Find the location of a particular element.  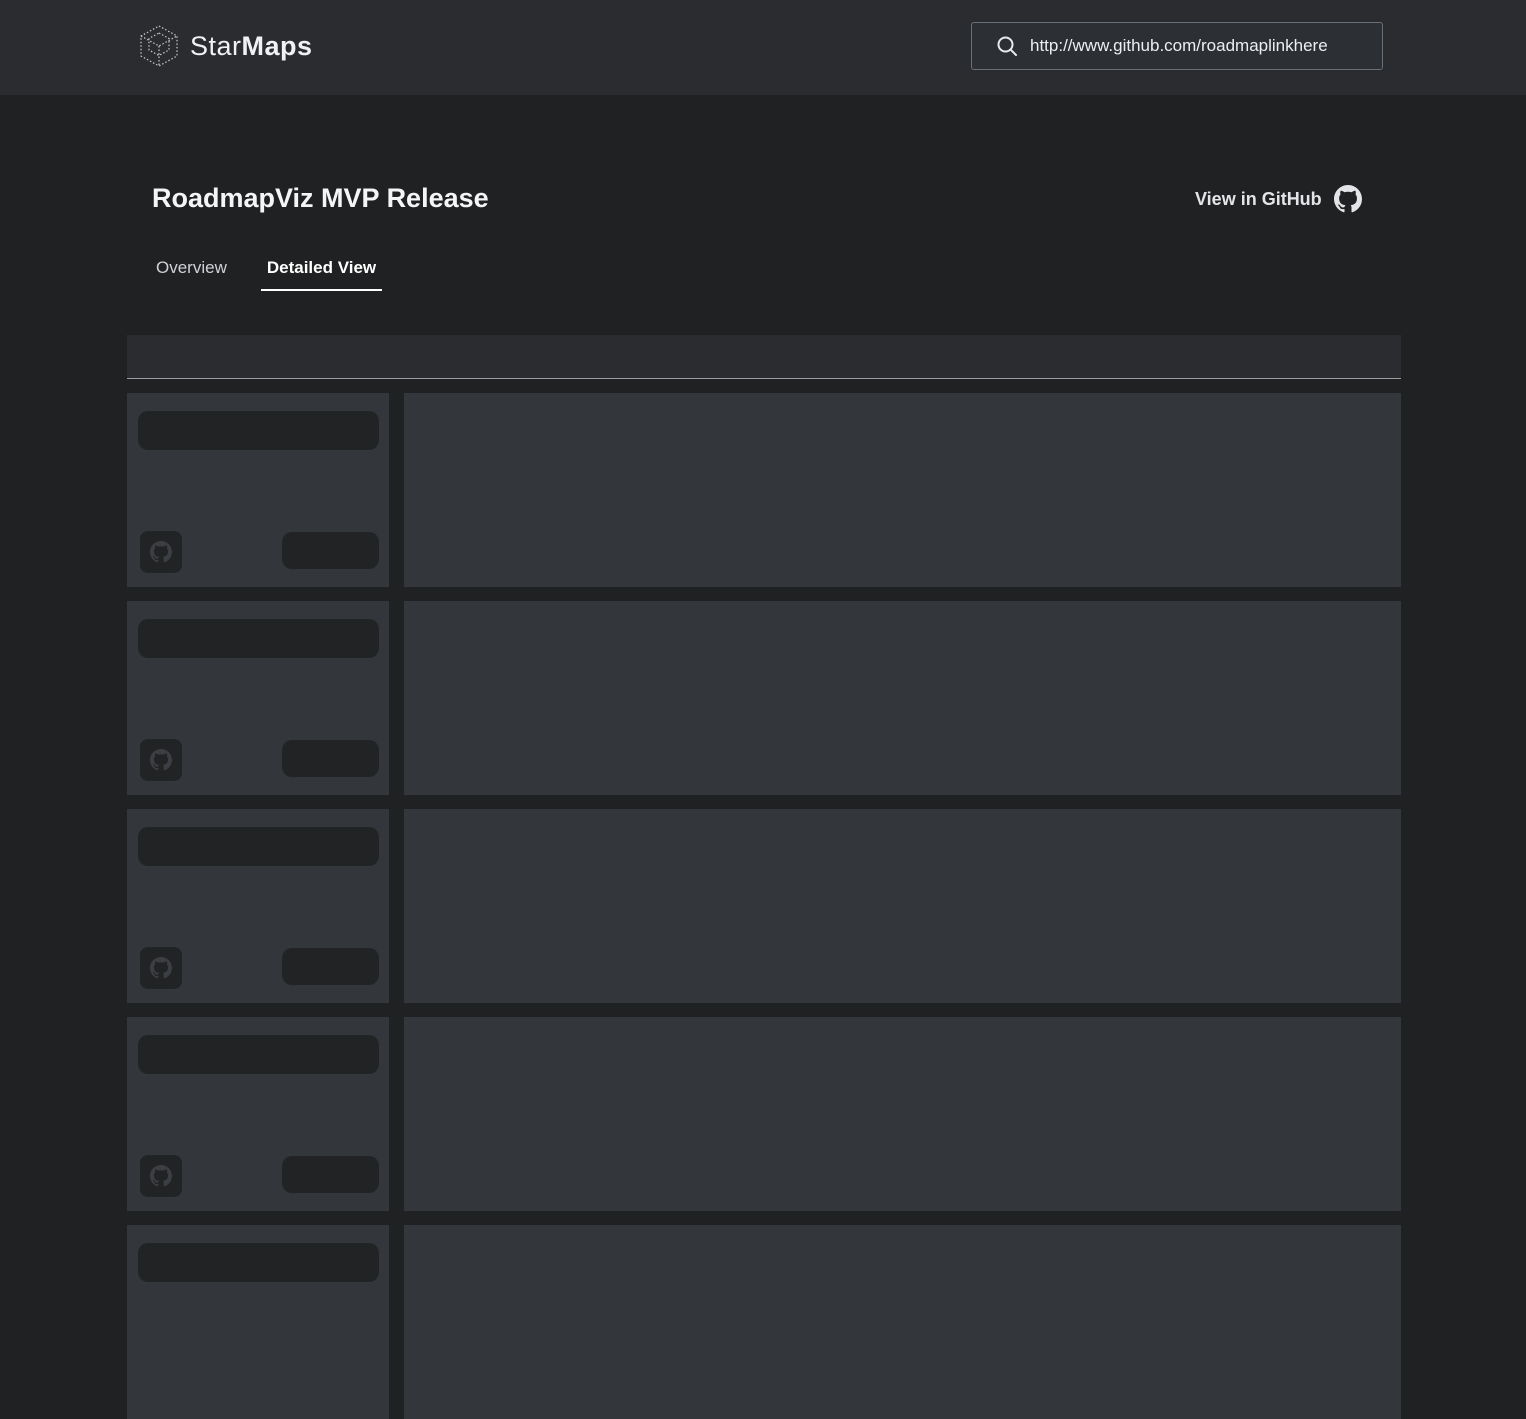

repo-url-search is located at coordinates (1177, 46).